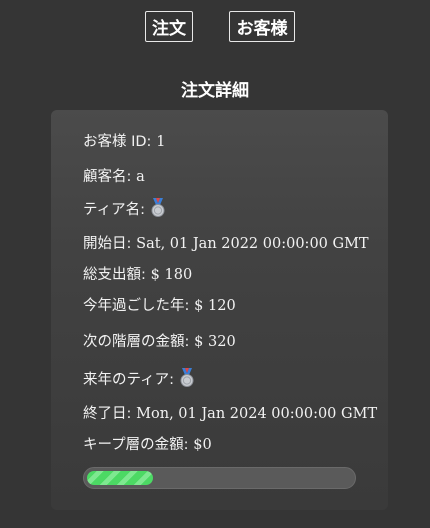 Image resolution: width=430 pixels, height=528 pixels. I want to click on customer-name-label: 顧客名:, so click(107, 177).